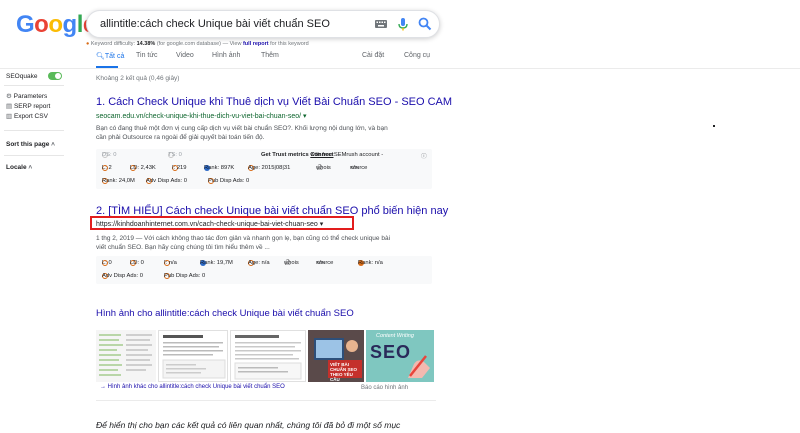  Describe the element at coordinates (403, 24) in the screenshot. I see `mic-icon` at that location.